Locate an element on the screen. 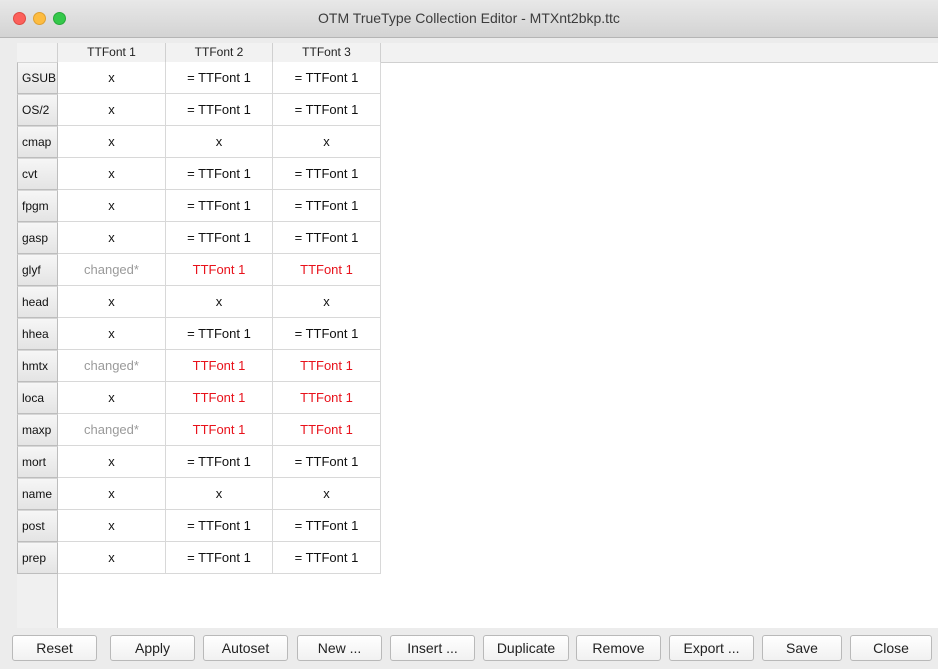 The image size is (938, 669). table-row: mort x = TTFont 1 = TTFont 1 is located at coordinates (199, 462).